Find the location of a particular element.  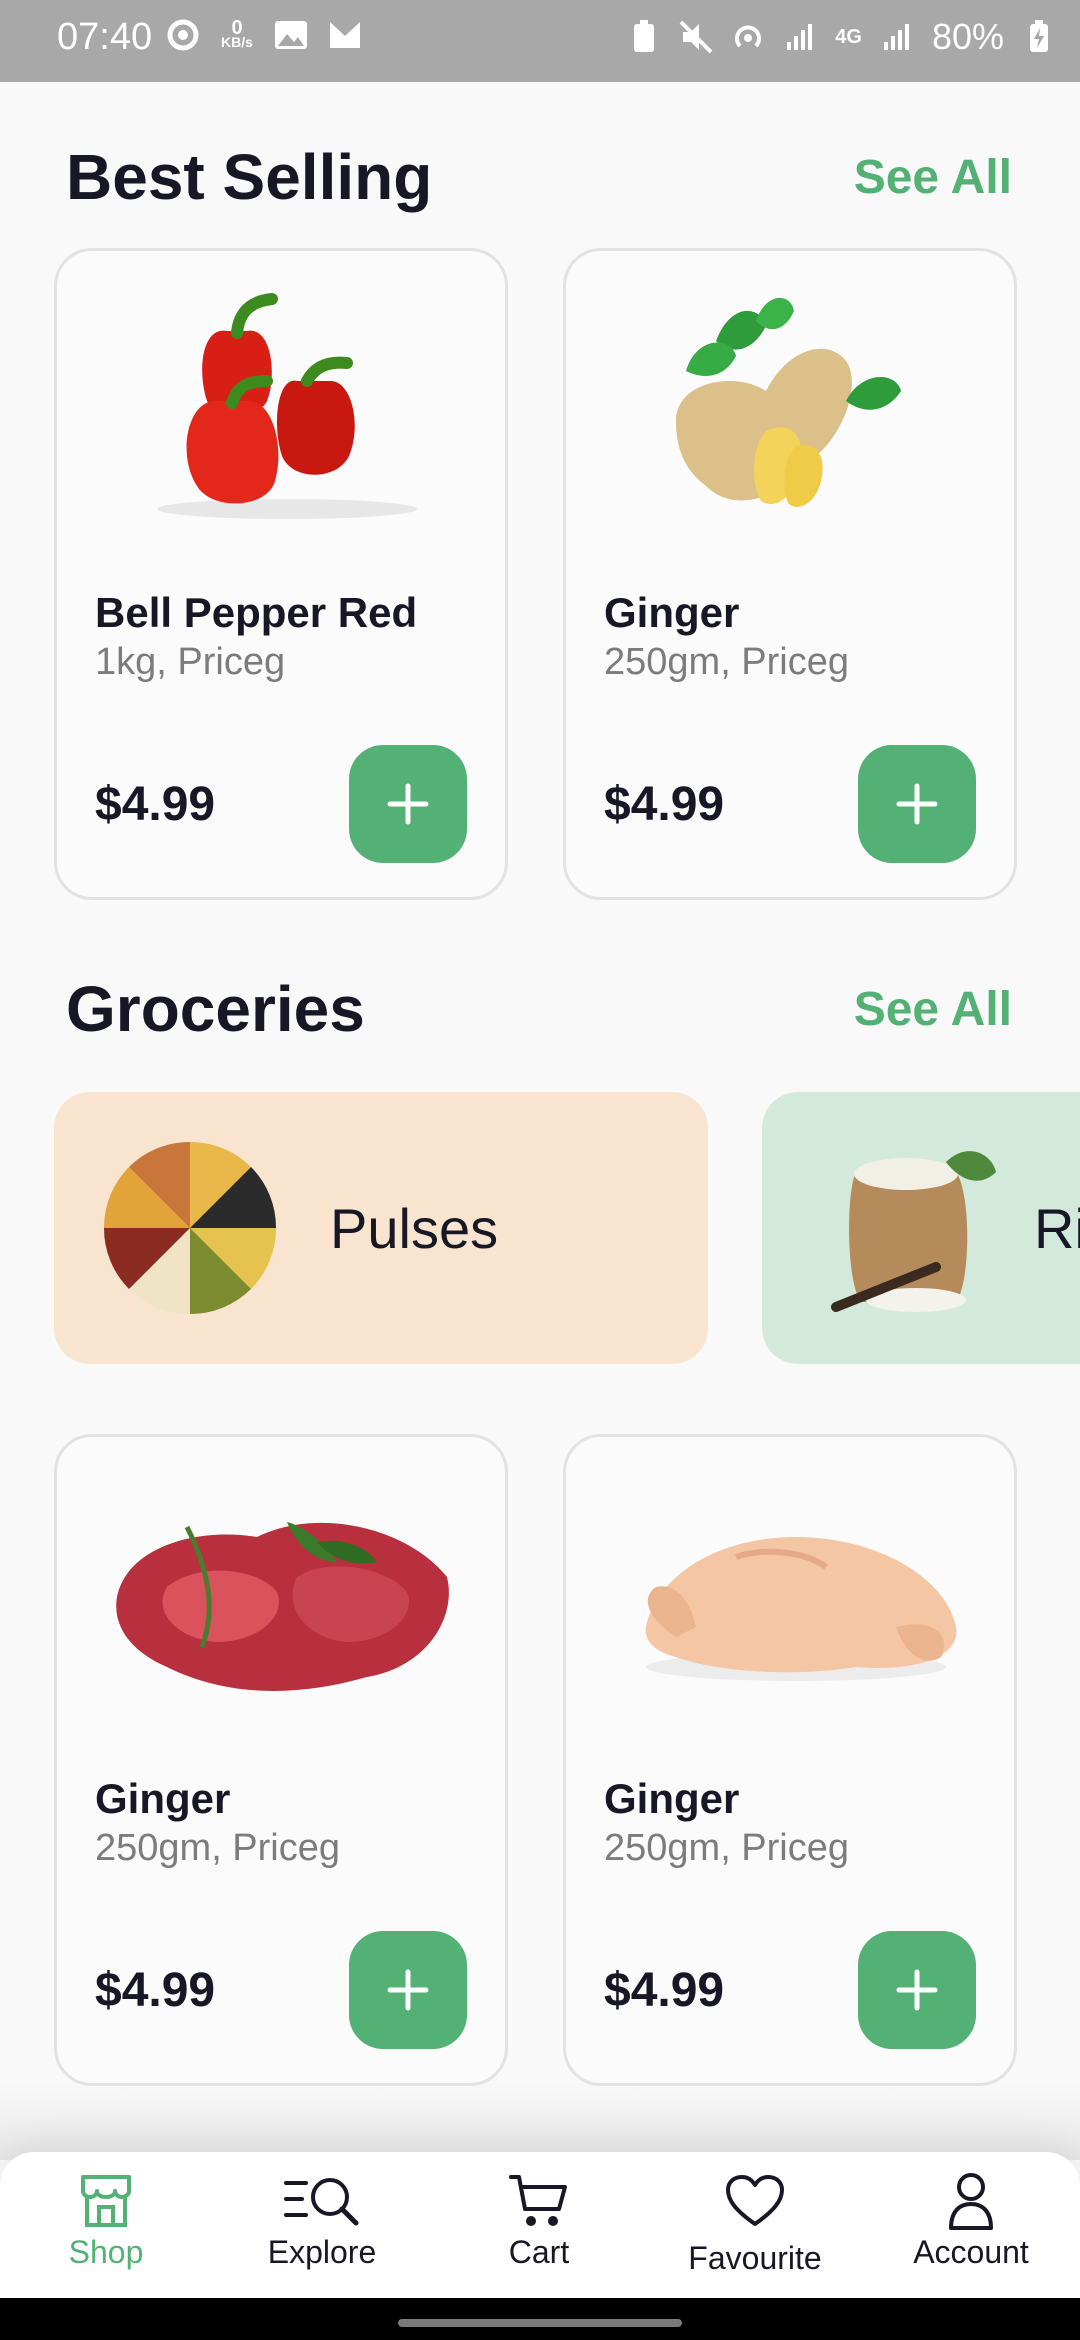

product-subtitle: 1kg, Priceg is located at coordinates (190, 662).